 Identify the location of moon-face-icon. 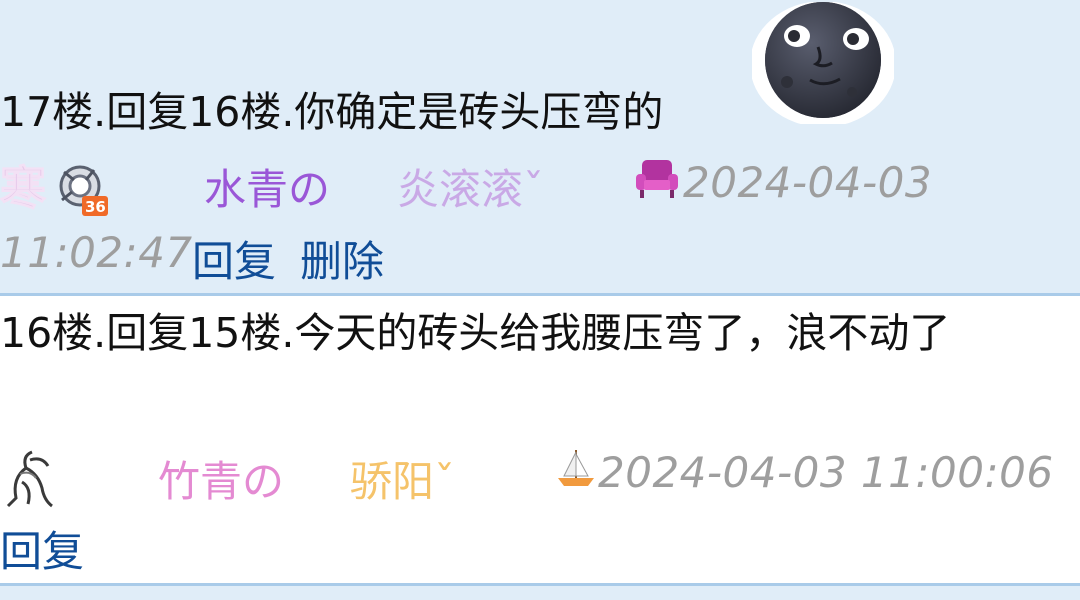
(823, 63).